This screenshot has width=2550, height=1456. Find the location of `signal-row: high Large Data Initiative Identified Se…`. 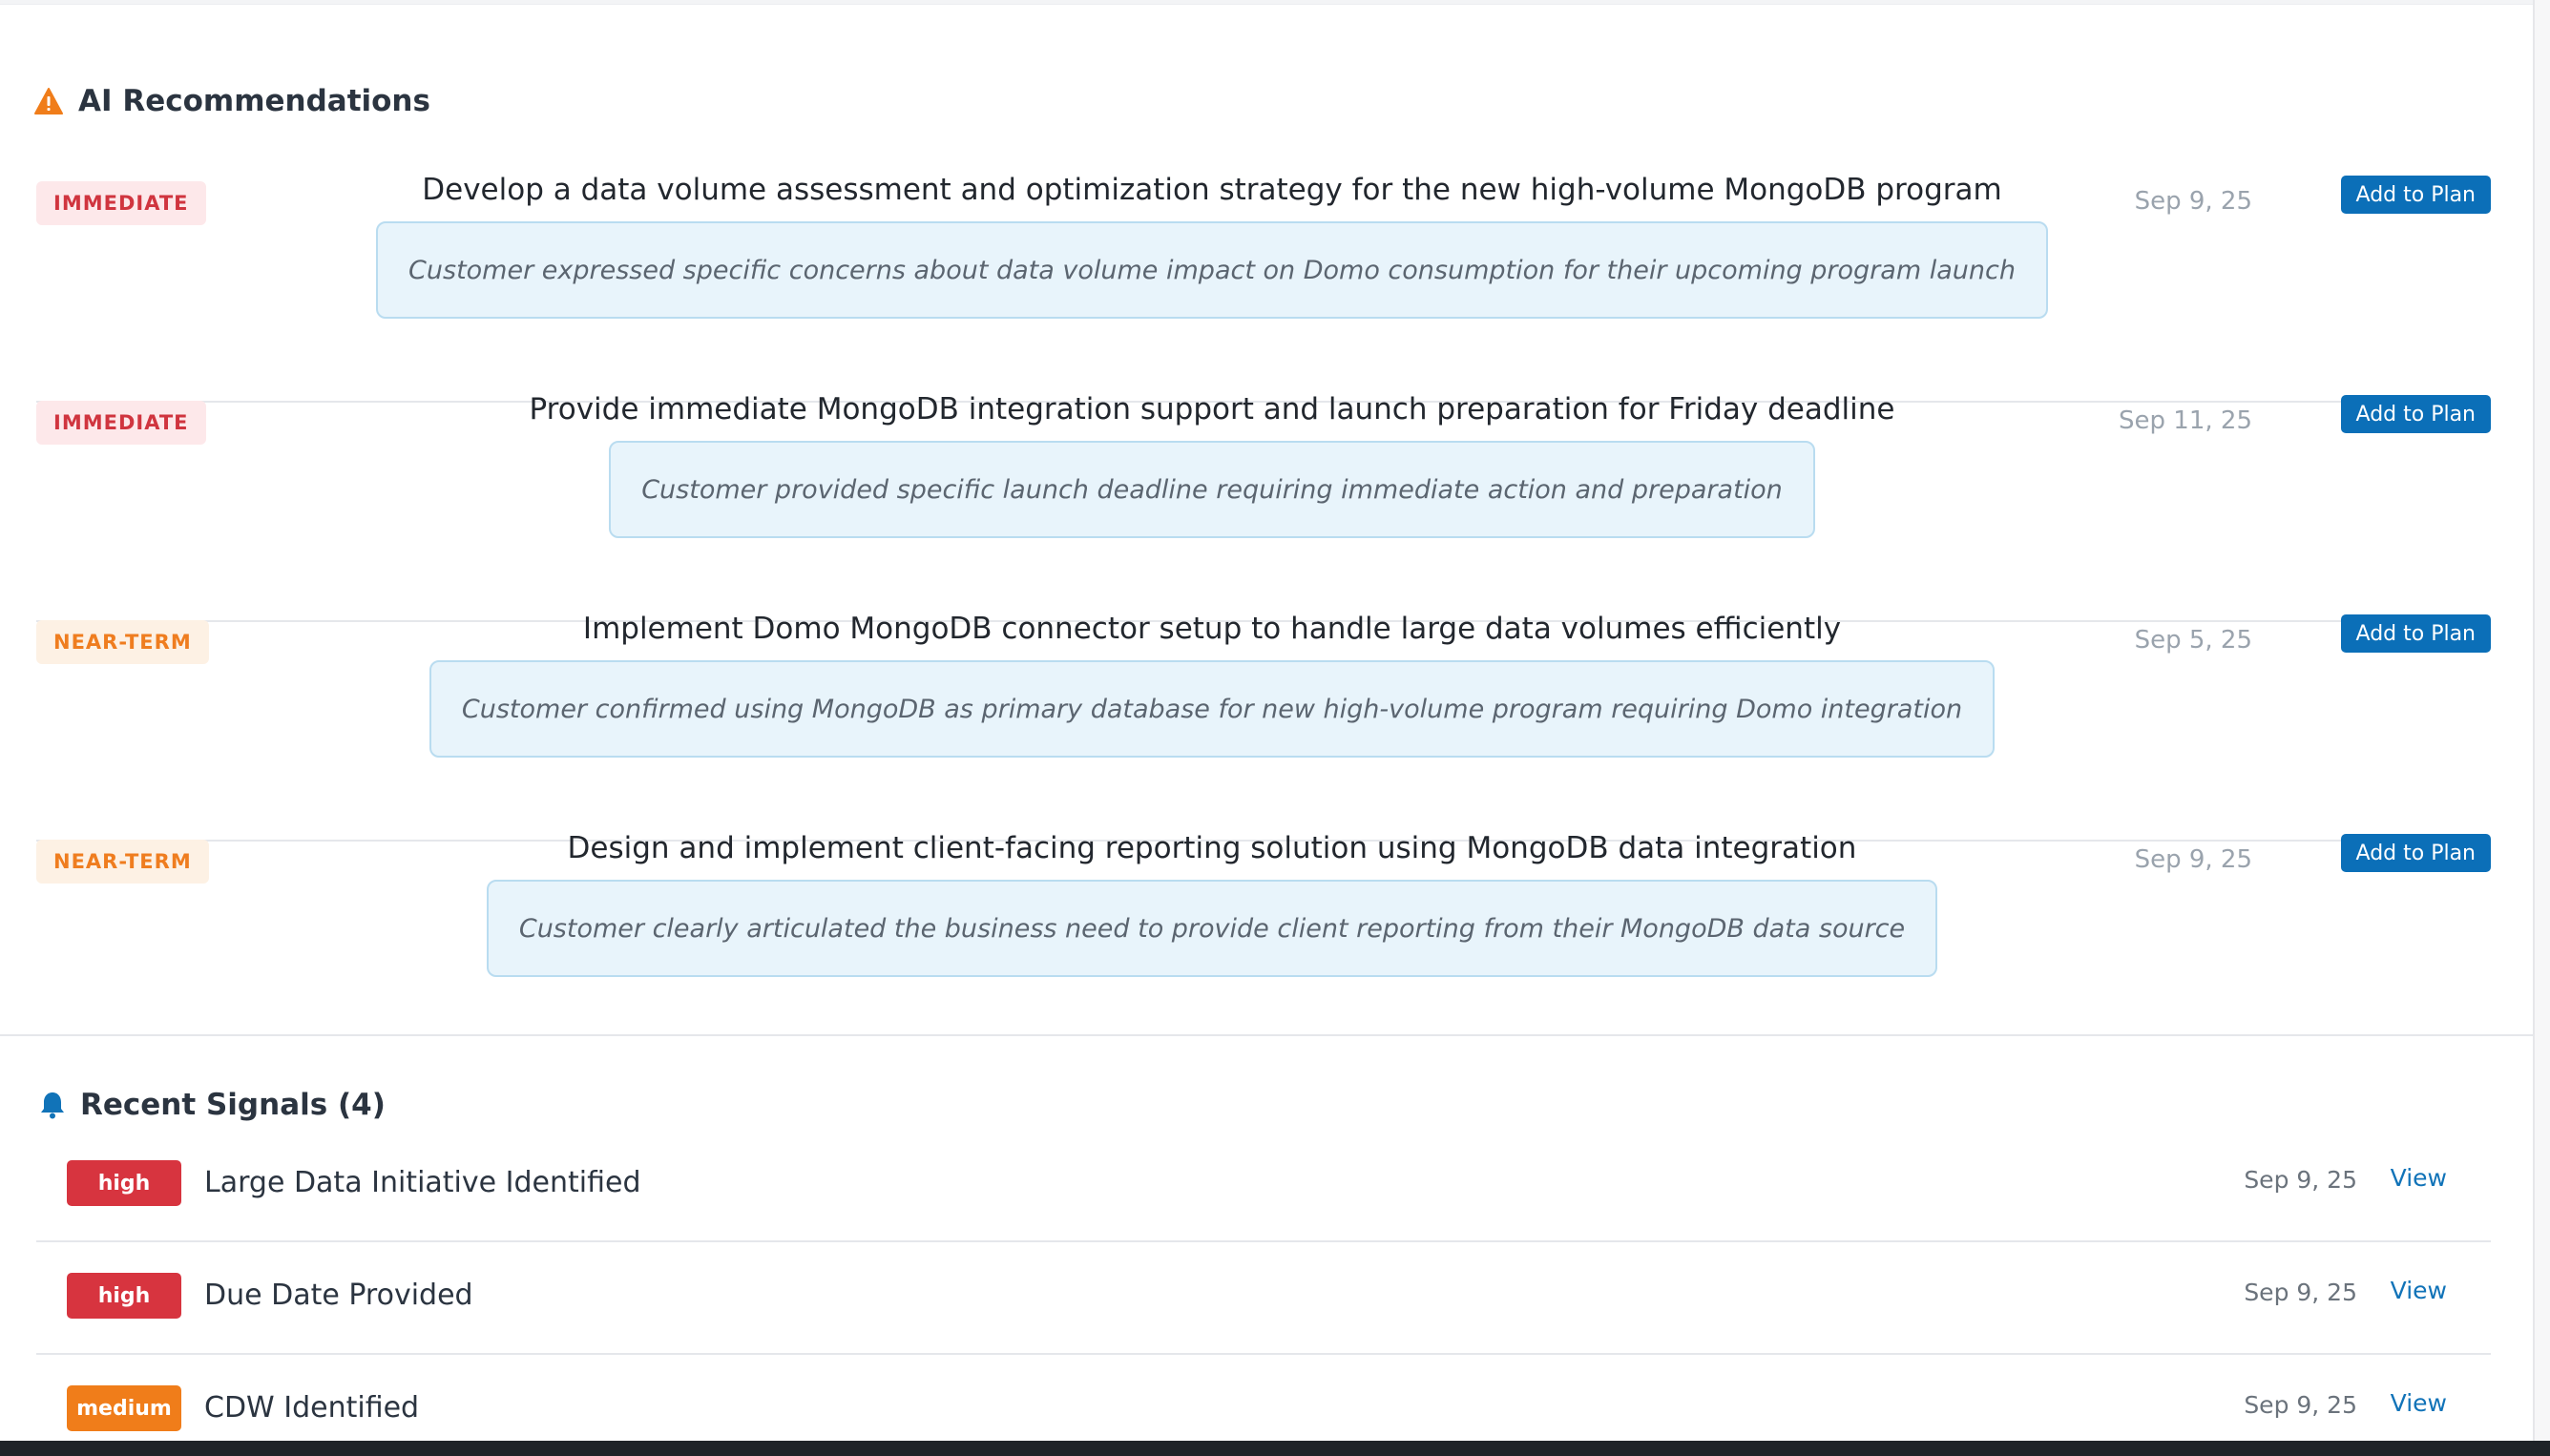

signal-row: high Large Data Initiative Identified Se… is located at coordinates (1263, 1185).